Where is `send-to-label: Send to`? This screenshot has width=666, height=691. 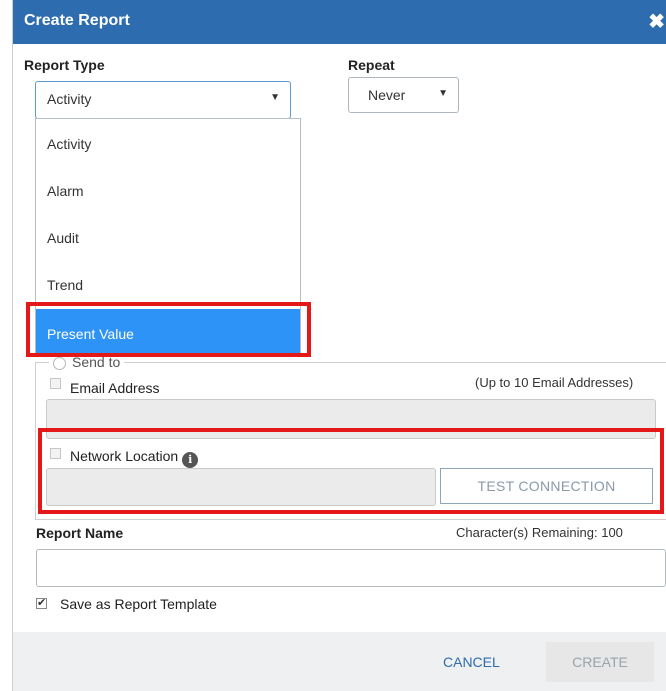
send-to-label: Send to is located at coordinates (96, 362).